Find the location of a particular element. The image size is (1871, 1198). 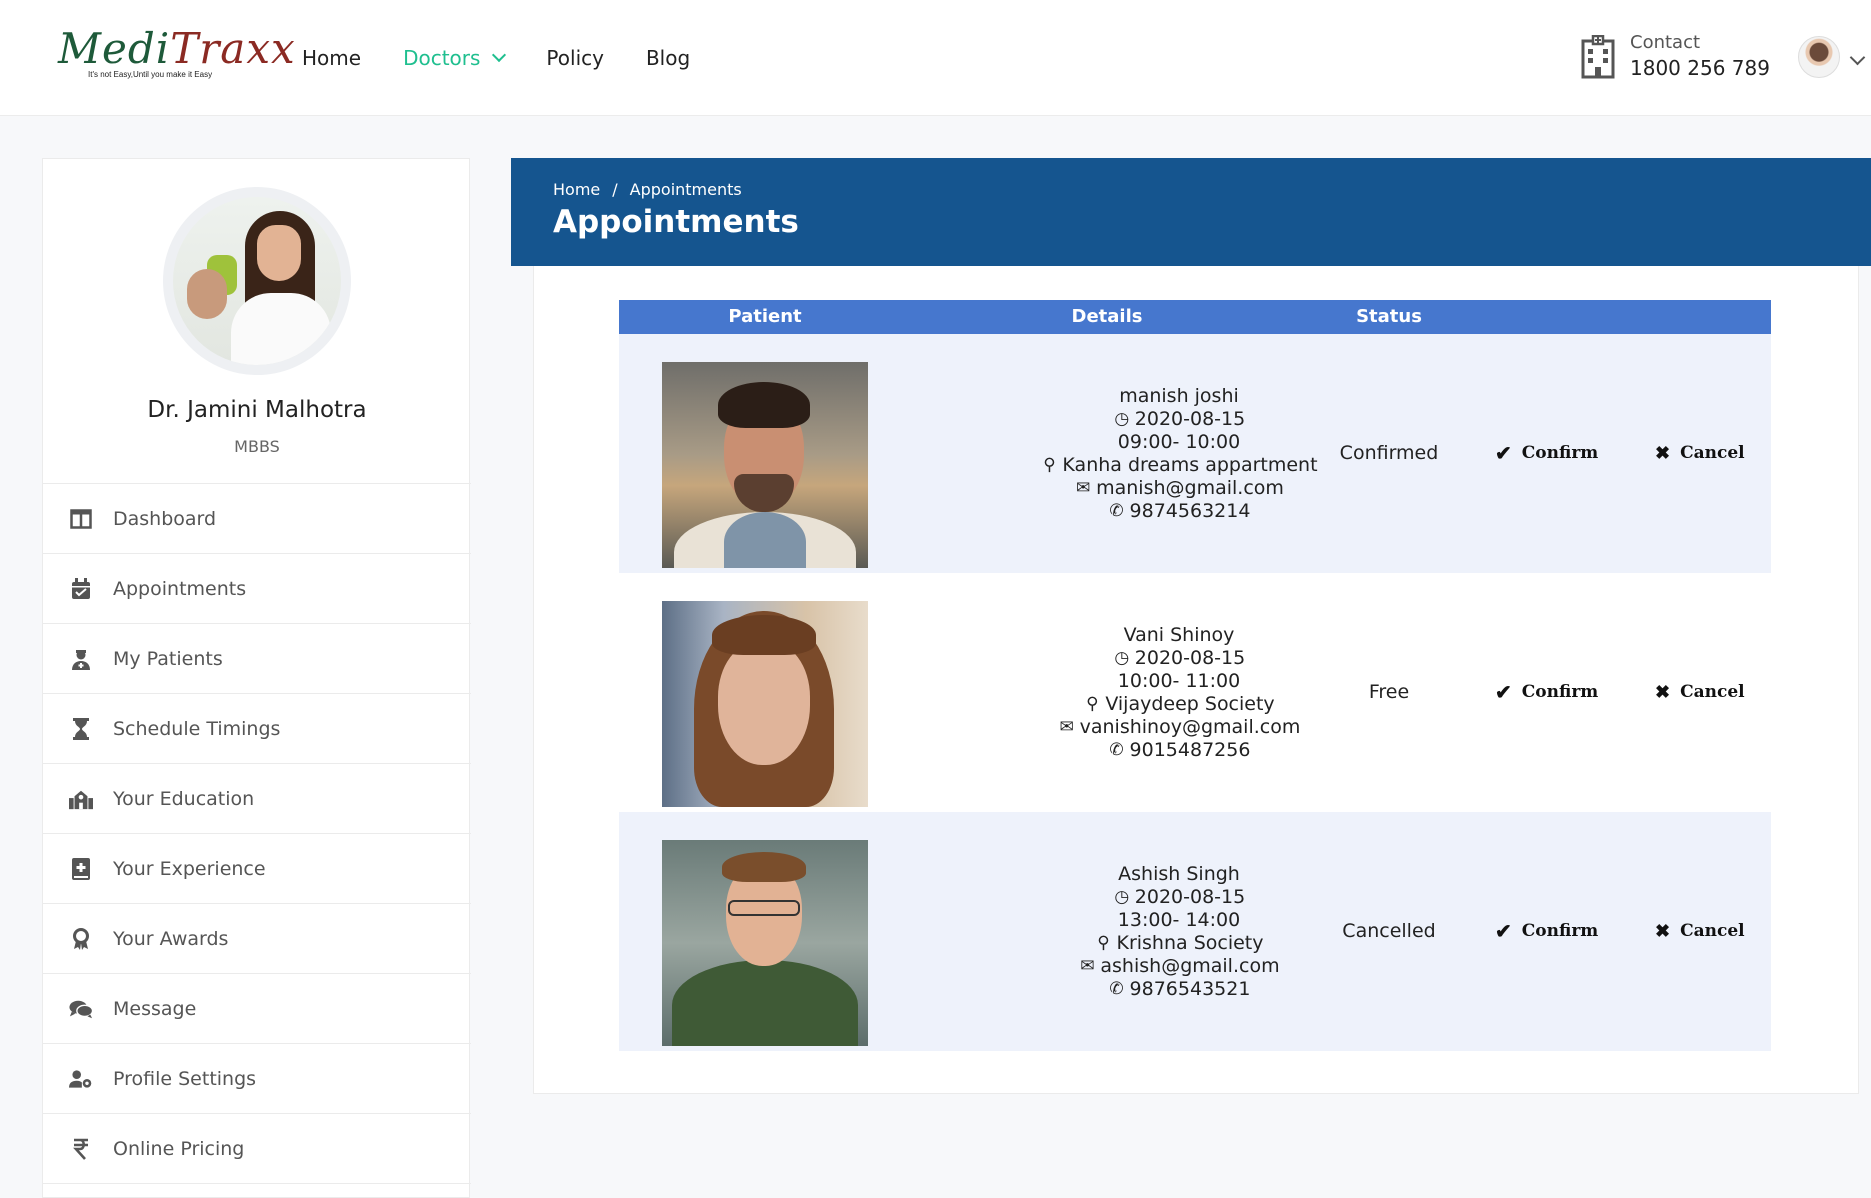

sidebar-item-label: Message is located at coordinates (155, 1008).